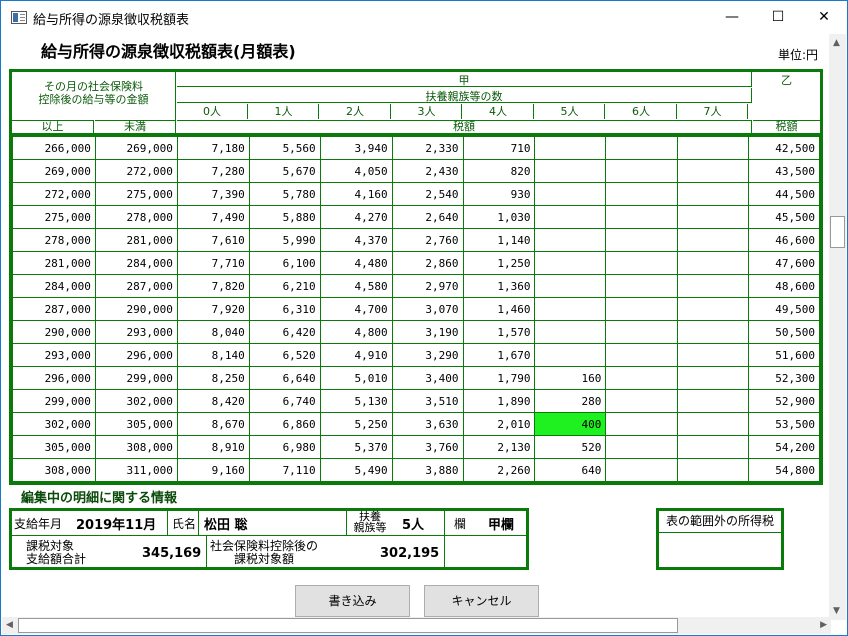 The width and height of the screenshot is (848, 636). What do you see at coordinates (284, 309) in the screenshot?
I see `table-cell: 6,310` at bounding box center [284, 309].